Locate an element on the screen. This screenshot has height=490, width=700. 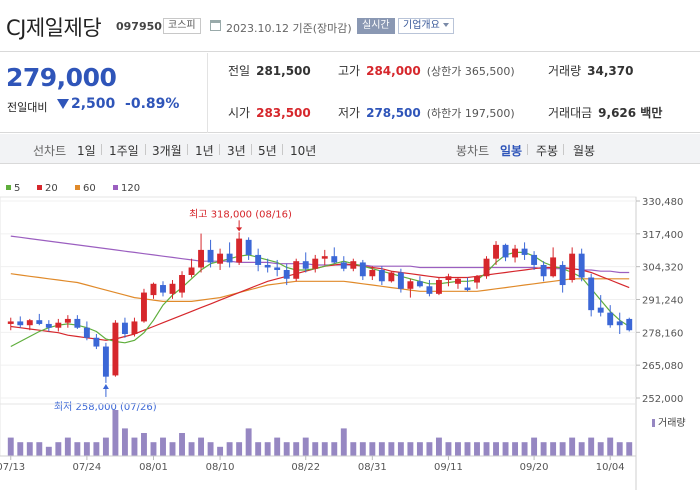
period-3y: 3년 is located at coordinates (236, 150).